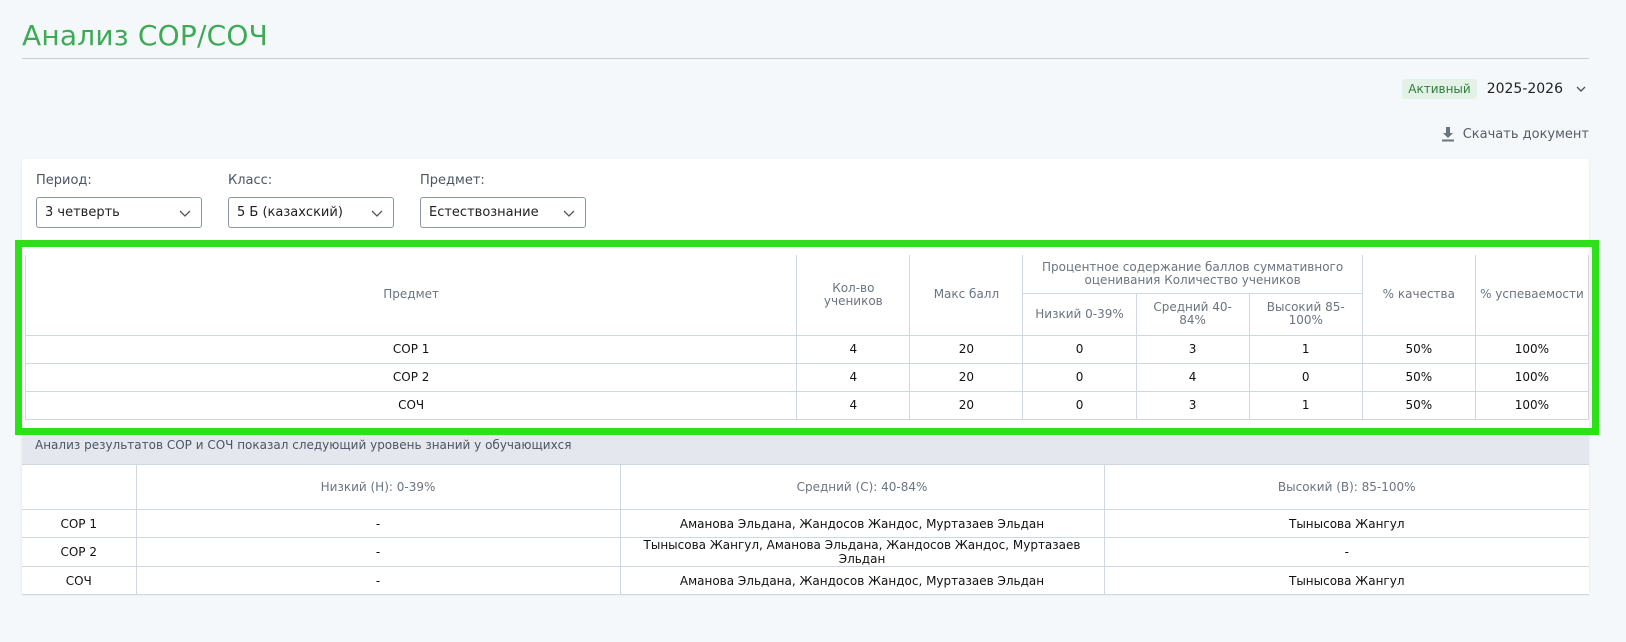 The width and height of the screenshot is (1626, 642). I want to click on download-document-button: Скачать документ, so click(1515, 134).